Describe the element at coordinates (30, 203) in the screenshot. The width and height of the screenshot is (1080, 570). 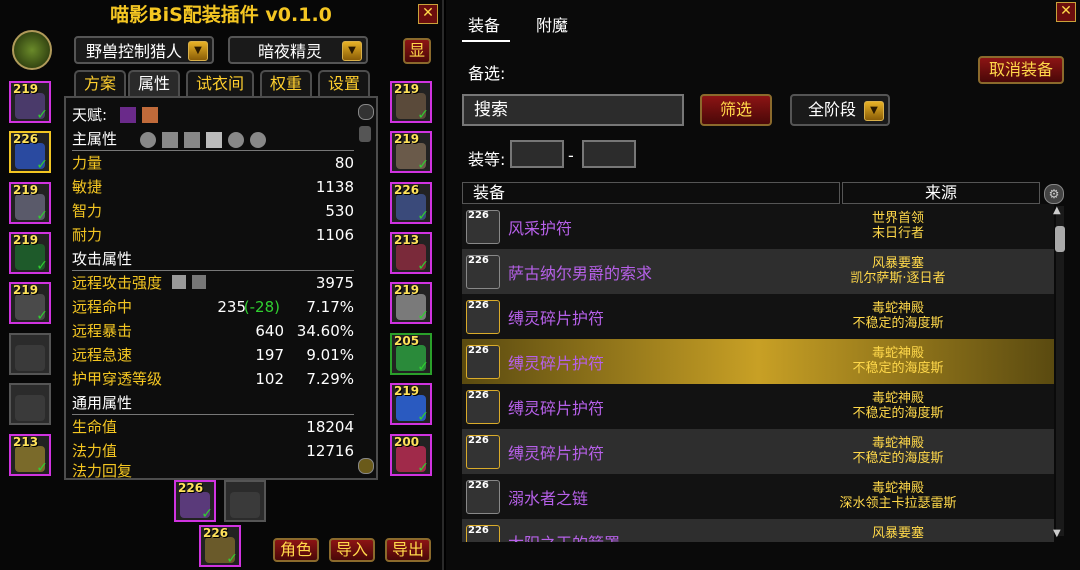
I see `equip-slot-shoulder: 219 ✓` at that location.